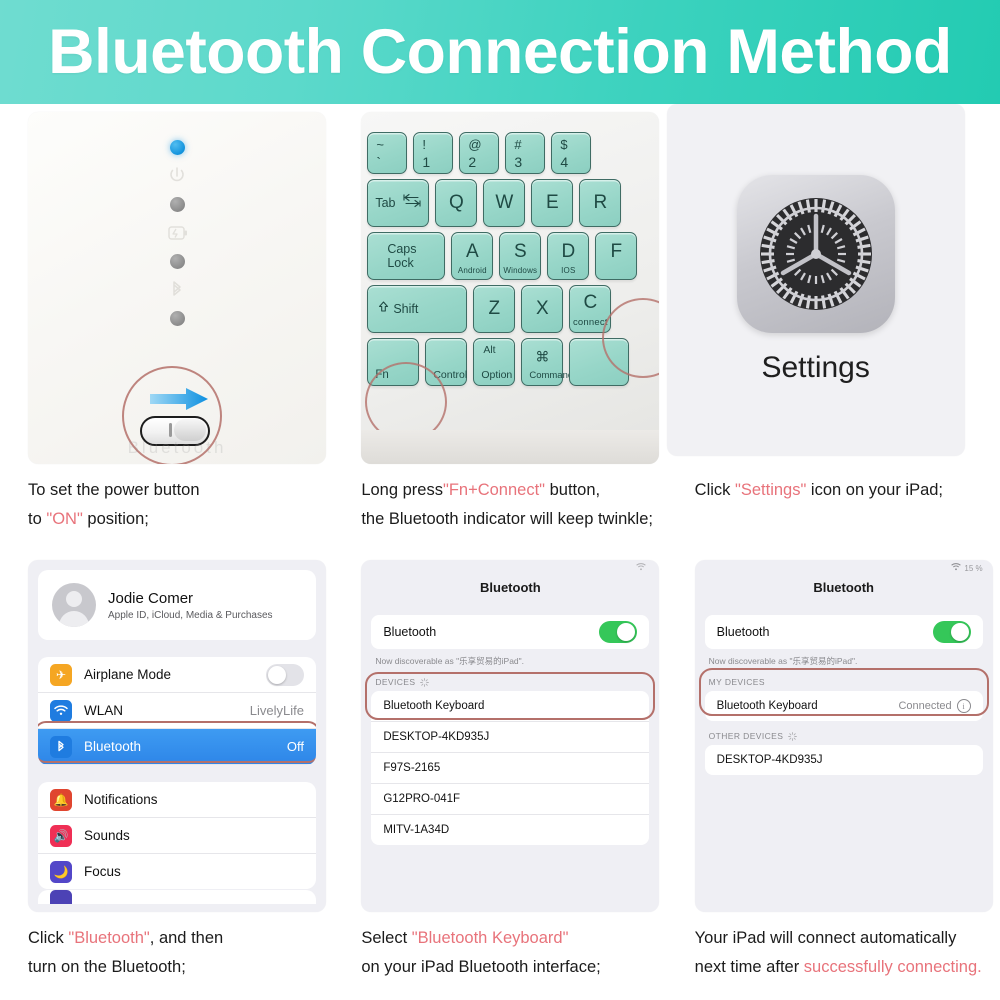 The height and width of the screenshot is (1000, 1000). What do you see at coordinates (61, 897) in the screenshot?
I see `screen-time-icon` at bounding box center [61, 897].